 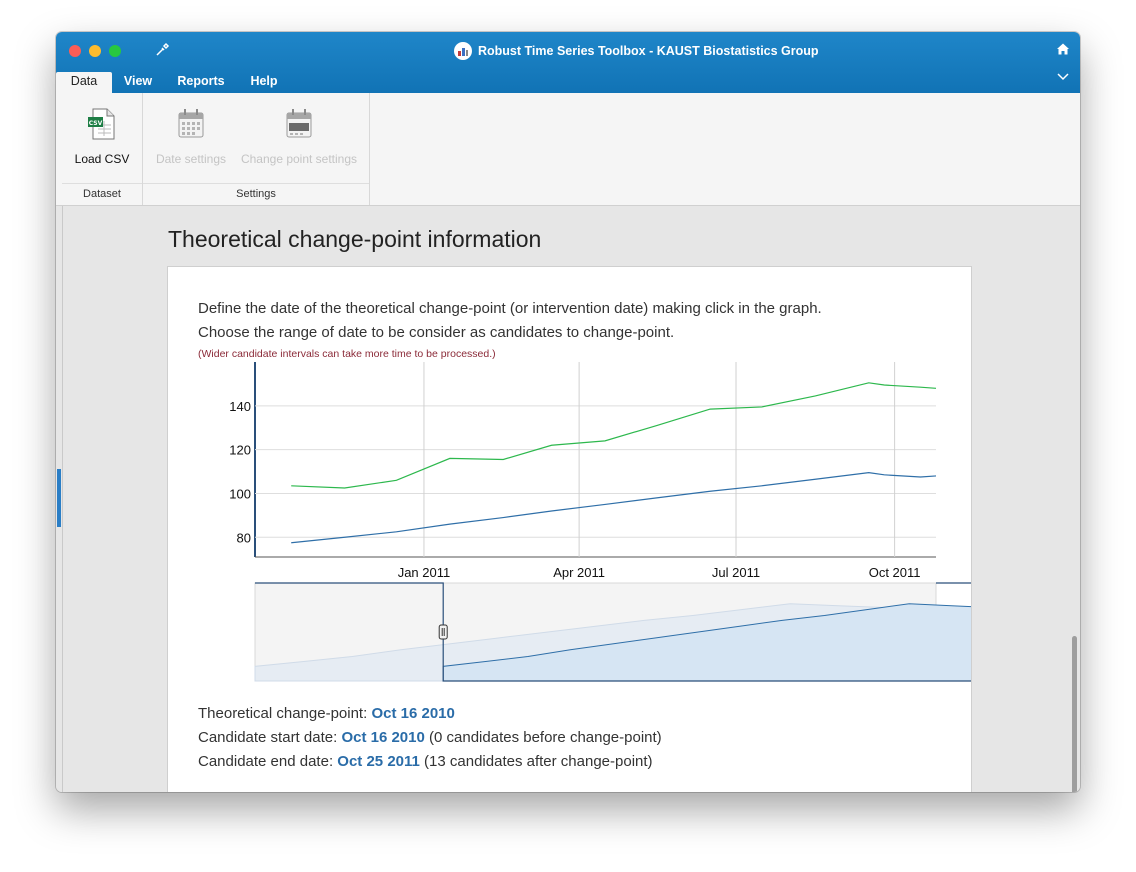 I want to click on candidate-start-label: Candidate start date:, so click(x=268, y=737).